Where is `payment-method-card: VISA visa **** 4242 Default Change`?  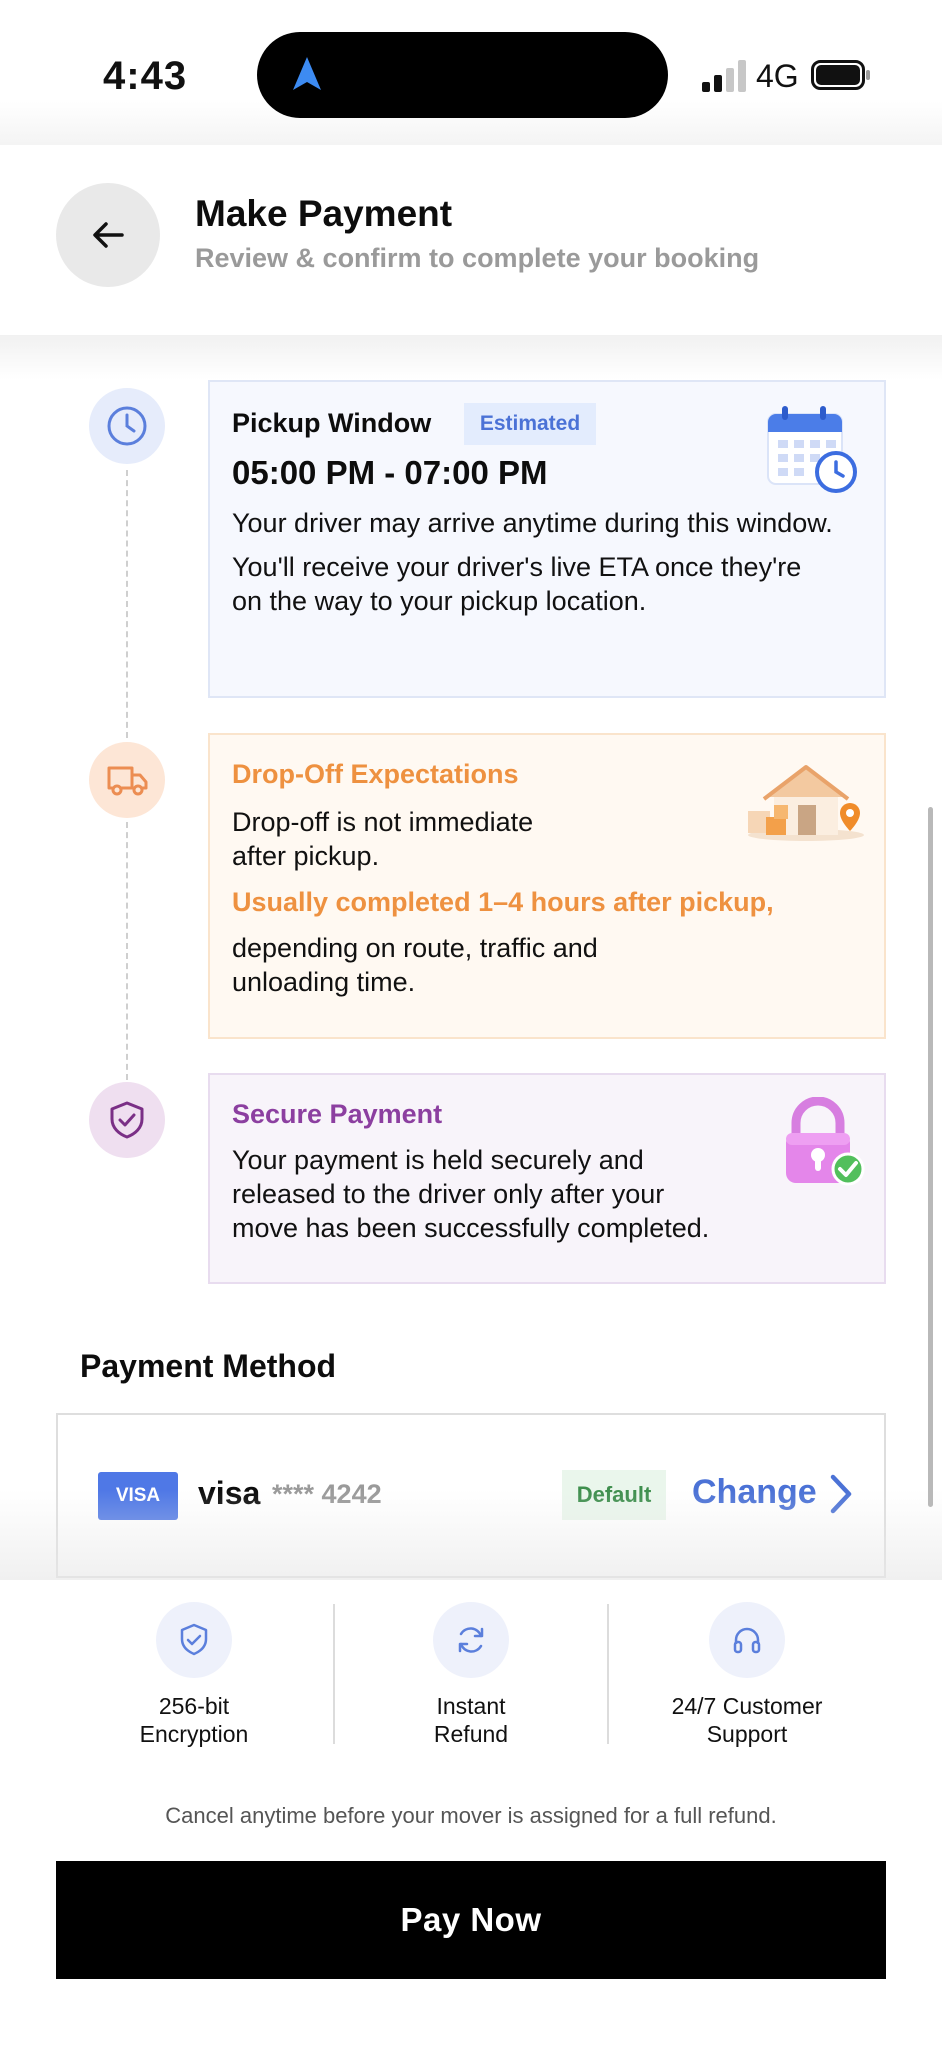 payment-method-card: VISA visa **** 4242 Default Change is located at coordinates (471, 1495).